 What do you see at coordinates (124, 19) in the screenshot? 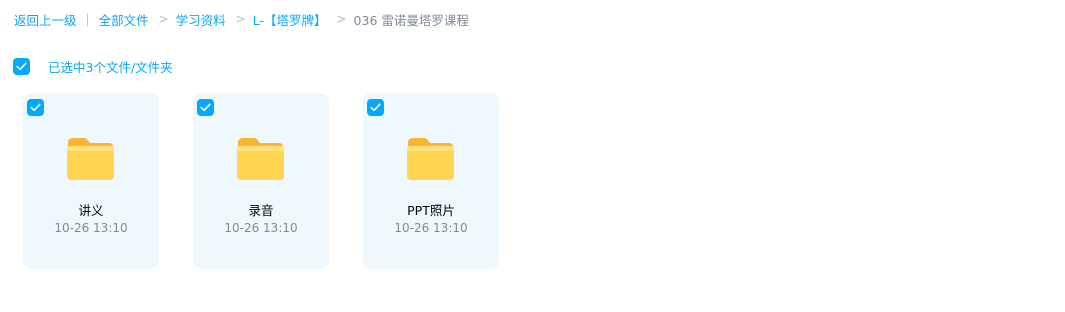
I see `breadcrumb-all-files: 全部文件` at bounding box center [124, 19].